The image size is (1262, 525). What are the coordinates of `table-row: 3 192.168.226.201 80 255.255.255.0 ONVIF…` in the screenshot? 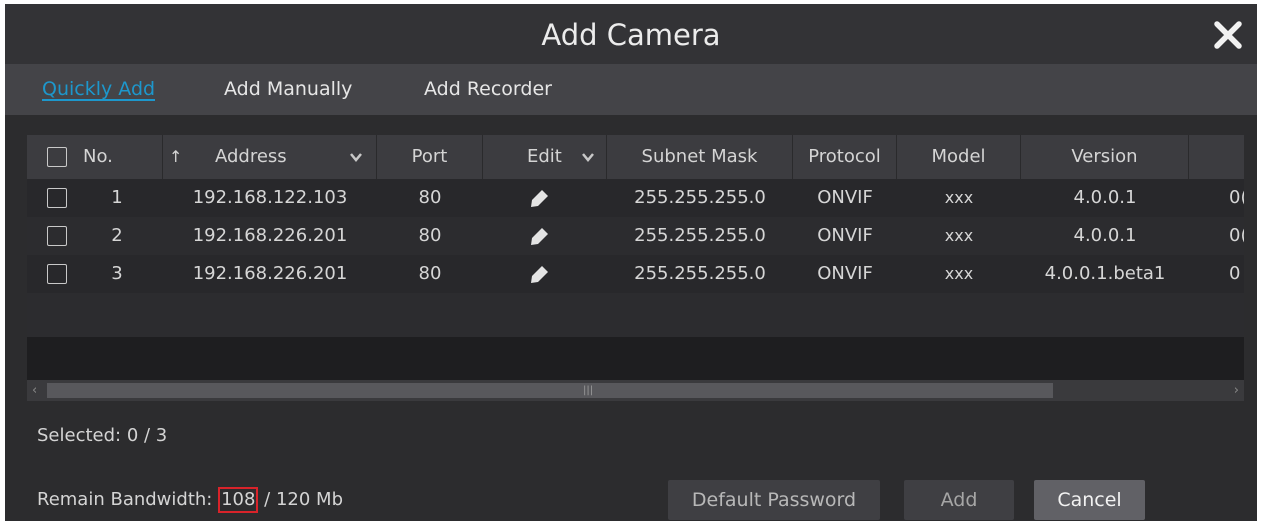 It's located at (635, 274).